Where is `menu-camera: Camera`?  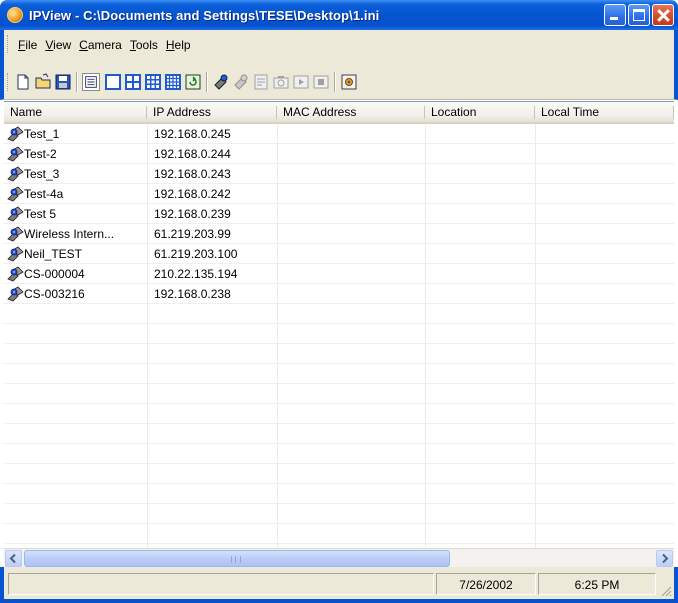 menu-camera: Camera is located at coordinates (100, 45).